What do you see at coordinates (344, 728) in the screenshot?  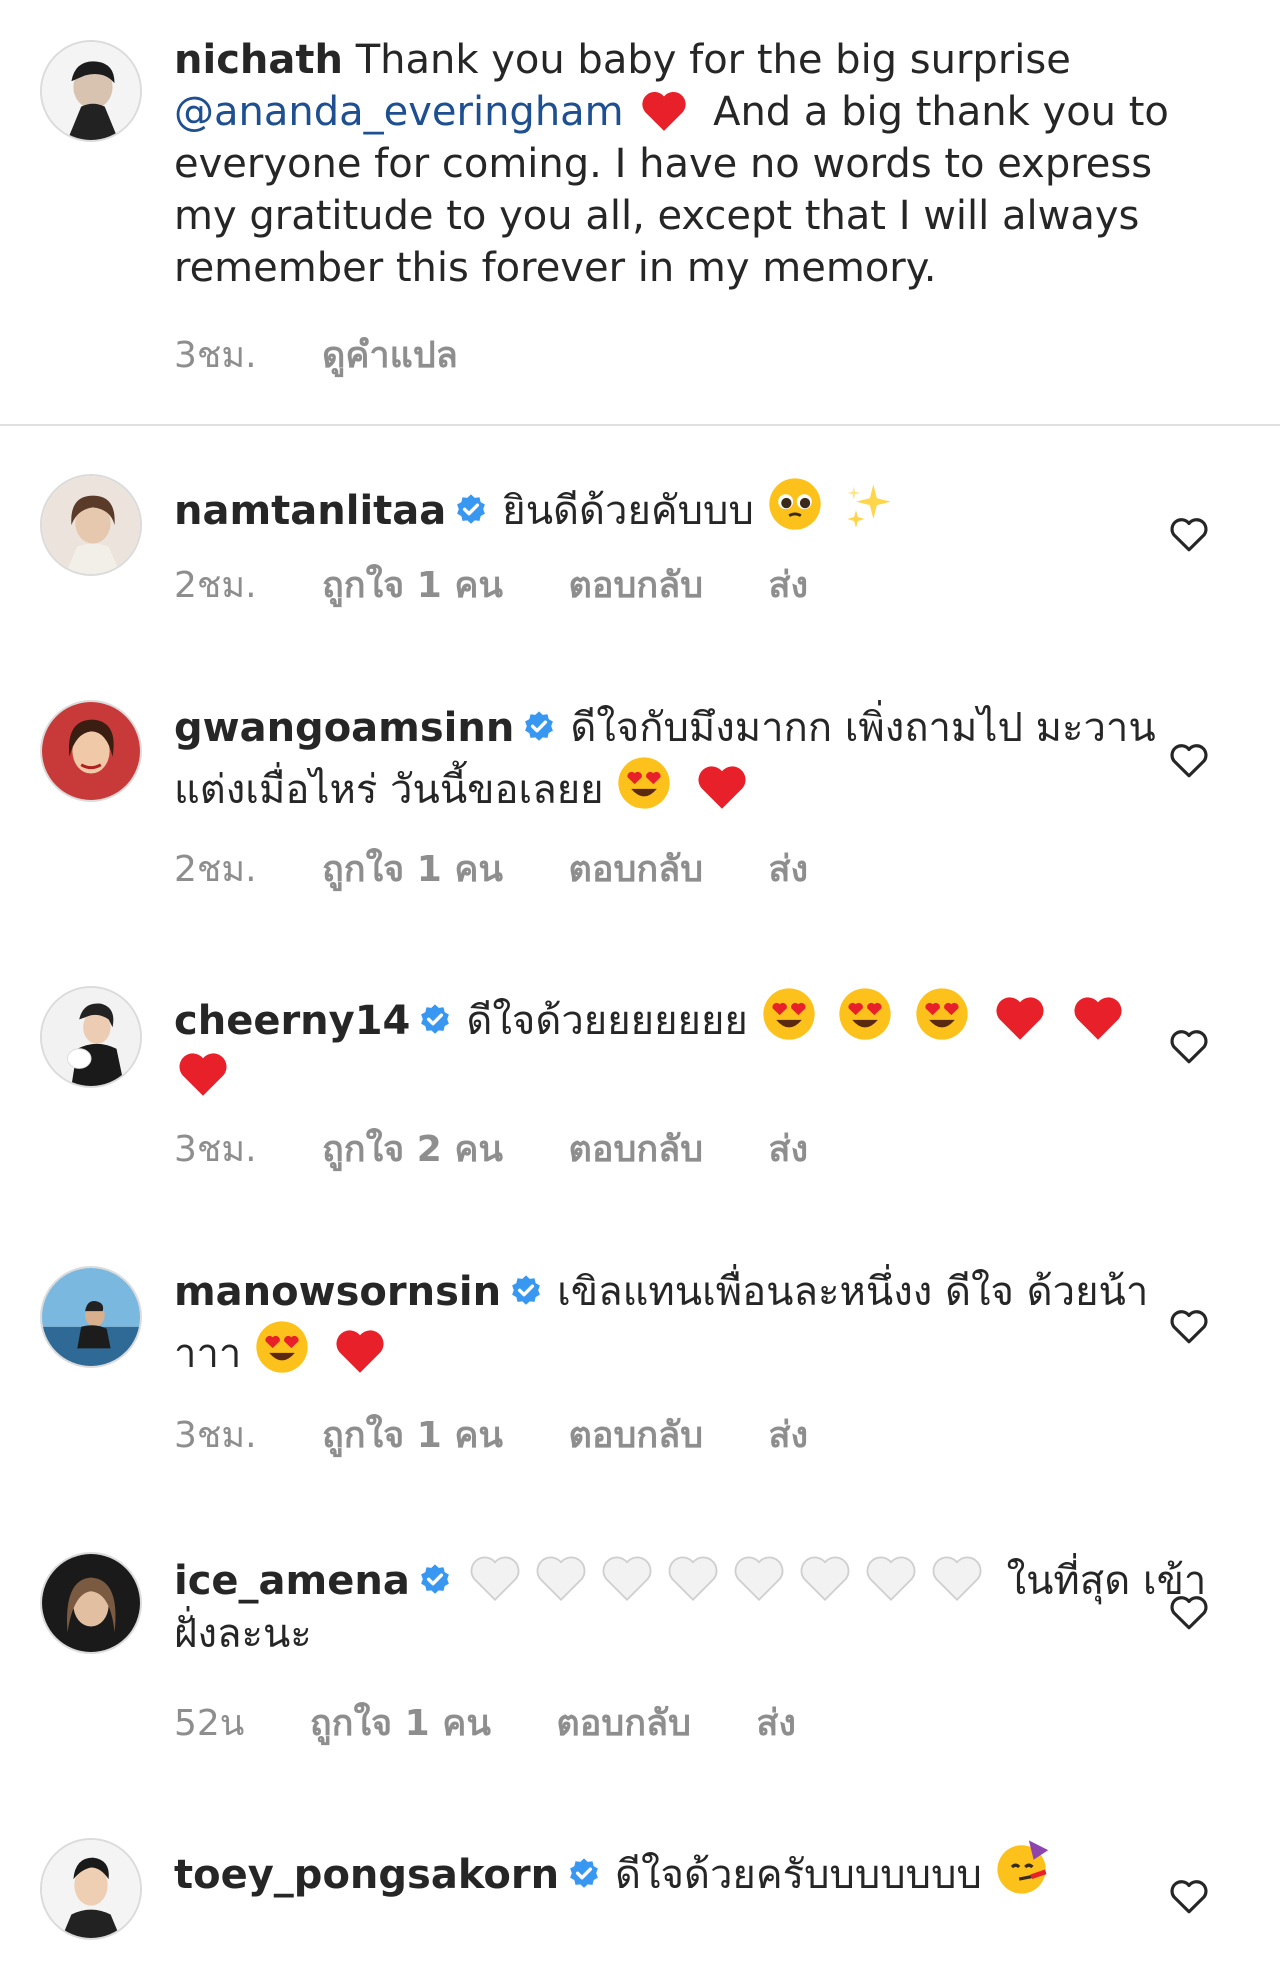 I see `comment-username: gwangoamsinn` at bounding box center [344, 728].